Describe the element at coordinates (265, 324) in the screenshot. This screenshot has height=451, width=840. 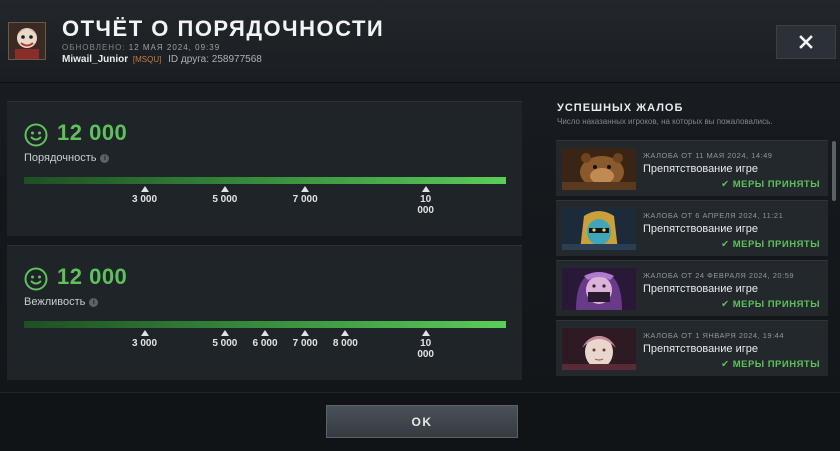
I see `politeness-bar` at that location.